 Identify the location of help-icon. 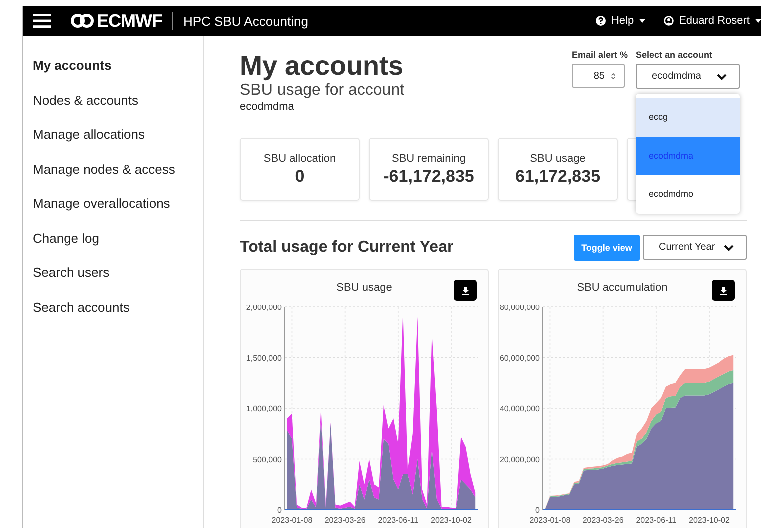
(601, 21).